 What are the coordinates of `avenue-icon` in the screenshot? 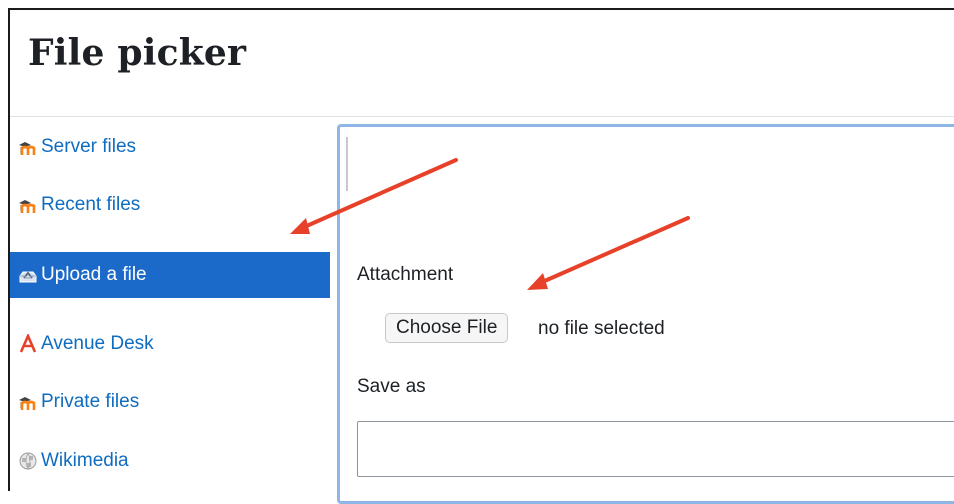 It's located at (28, 344).